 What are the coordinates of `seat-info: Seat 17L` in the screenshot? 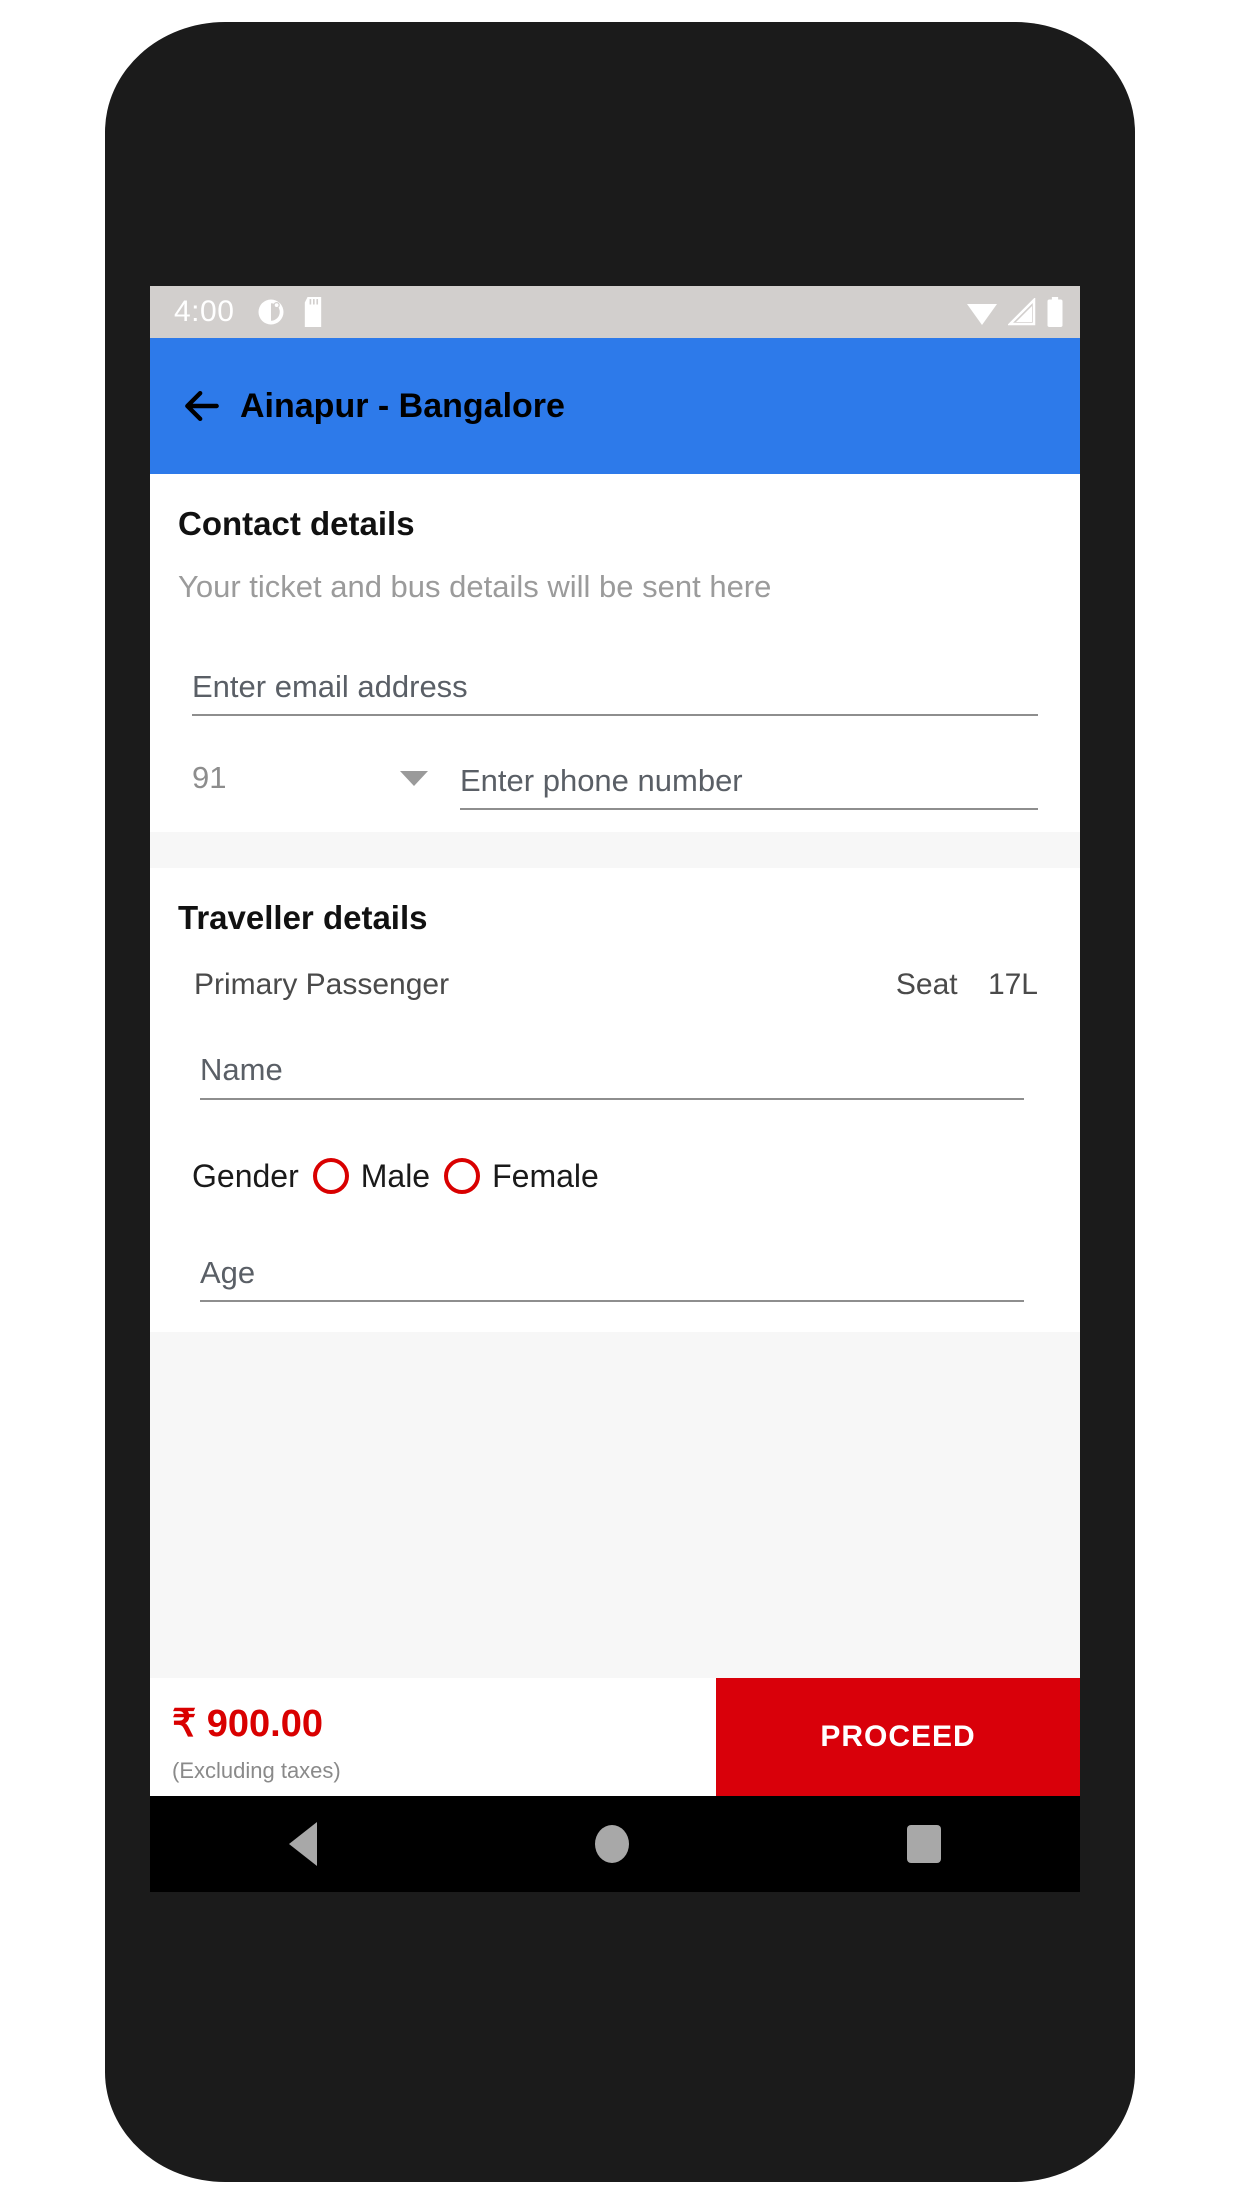 It's located at (967, 985).